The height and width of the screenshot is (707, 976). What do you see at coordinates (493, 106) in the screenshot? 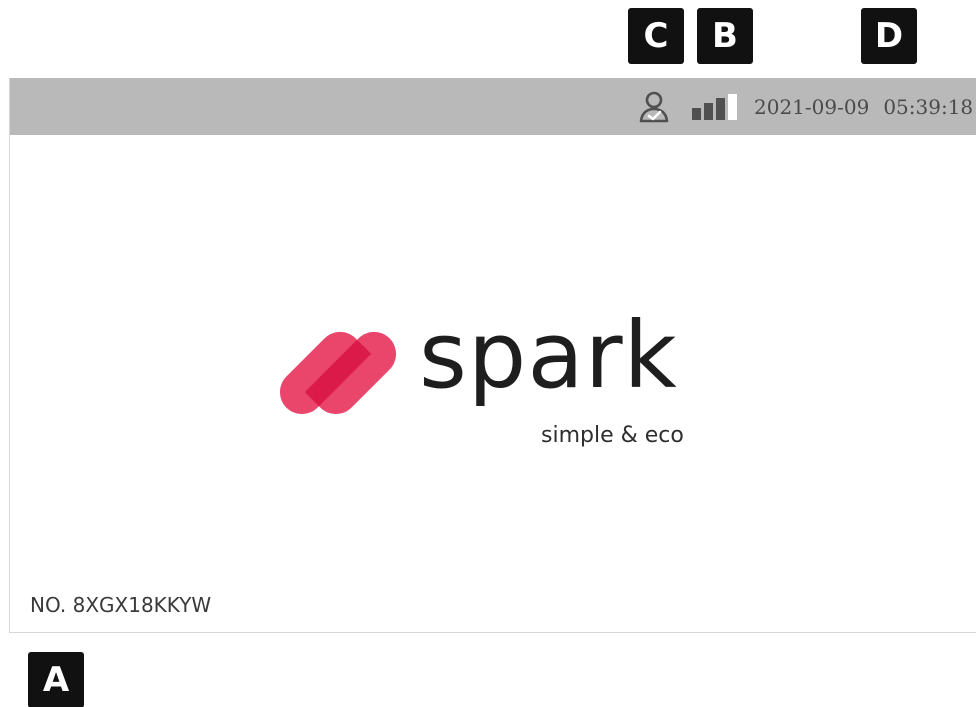
I see `status-bar: 2021-09-09 05:39:18` at bounding box center [493, 106].